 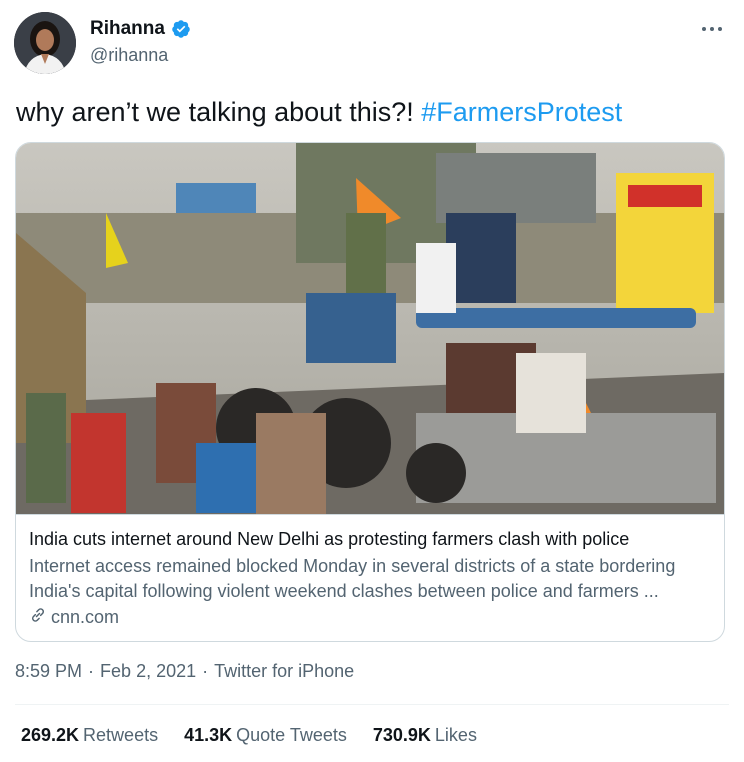 I want to click on card-divider, so click(x=370, y=514).